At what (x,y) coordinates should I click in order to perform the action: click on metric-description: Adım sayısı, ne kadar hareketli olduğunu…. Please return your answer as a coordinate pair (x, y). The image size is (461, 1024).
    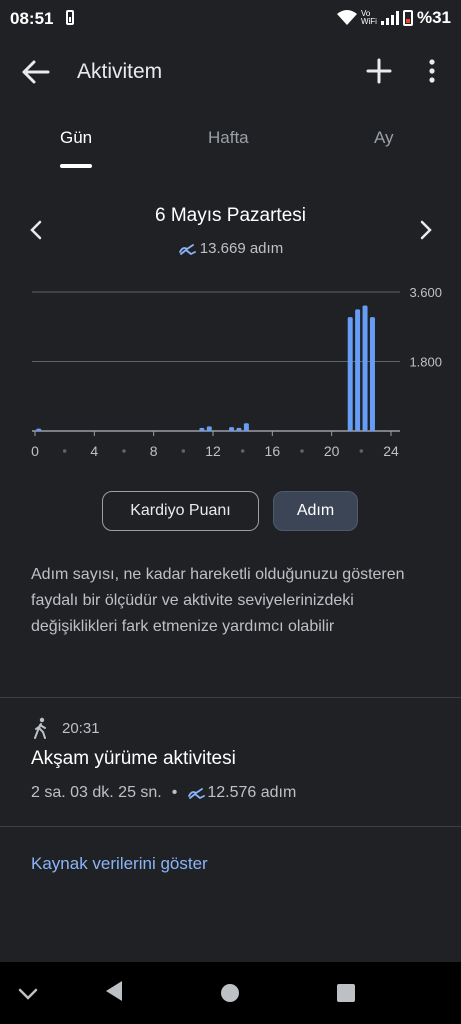
    Looking at the image, I should click on (218, 600).